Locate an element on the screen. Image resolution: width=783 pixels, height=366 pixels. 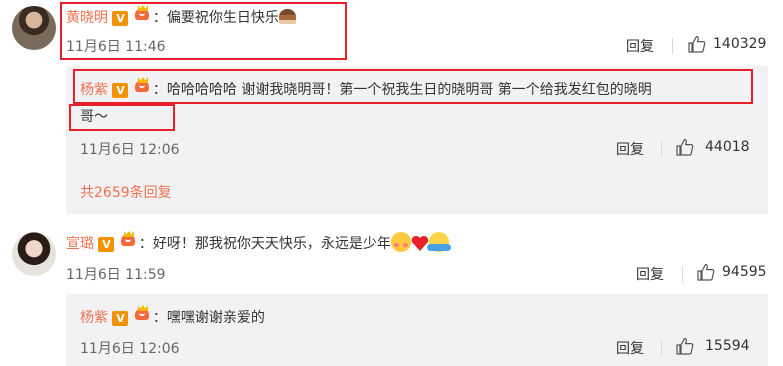
reply-text: 嘿嘿谢谢亲爱的 is located at coordinates (215, 318).